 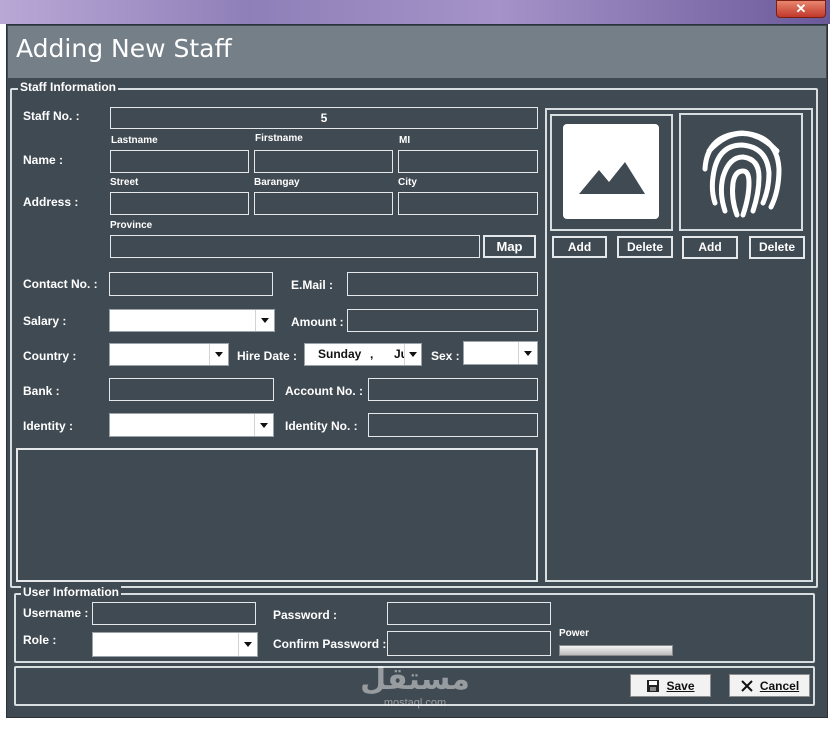 I want to click on salary-label: Salary :, so click(x=45, y=321).